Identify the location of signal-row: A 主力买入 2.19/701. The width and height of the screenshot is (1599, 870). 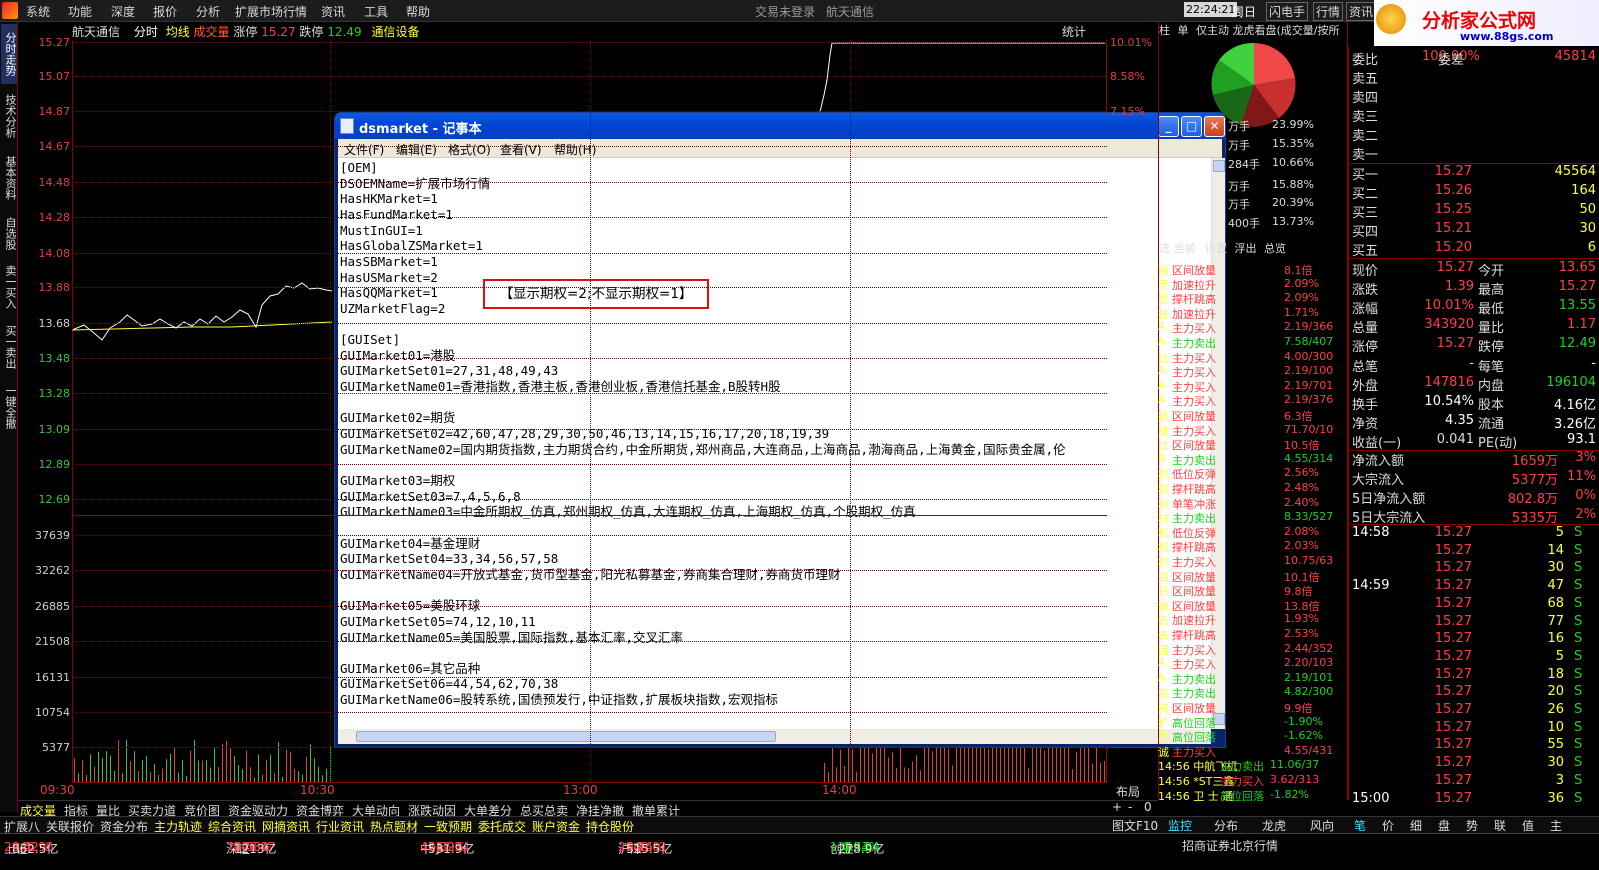
(1252, 386).